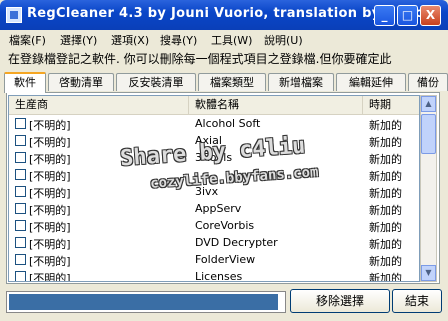  What do you see at coordinates (428, 104) in the screenshot?
I see `scroll-up-icon: ▲` at bounding box center [428, 104].